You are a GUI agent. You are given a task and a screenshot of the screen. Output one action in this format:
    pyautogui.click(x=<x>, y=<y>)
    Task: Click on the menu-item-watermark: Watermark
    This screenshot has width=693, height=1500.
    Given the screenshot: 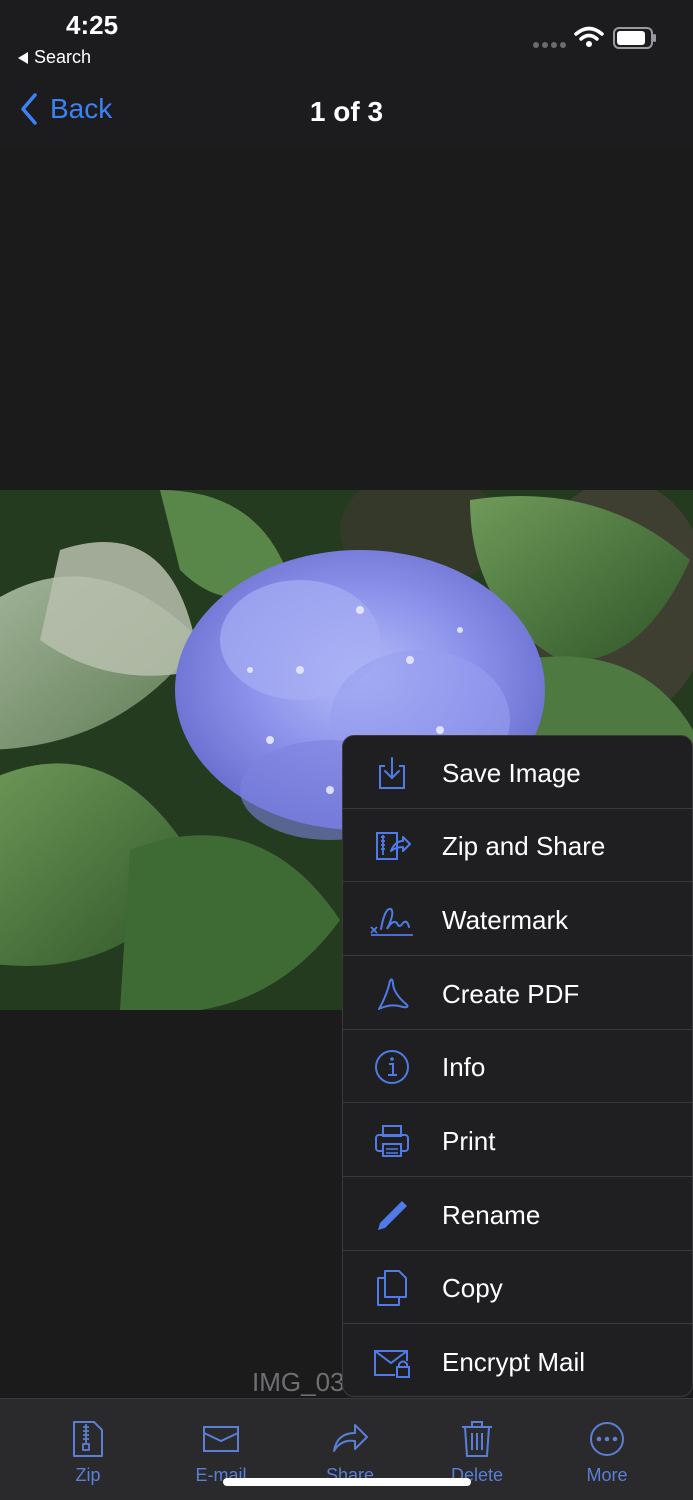 What is the action you would take?
    pyautogui.click(x=517, y=919)
    